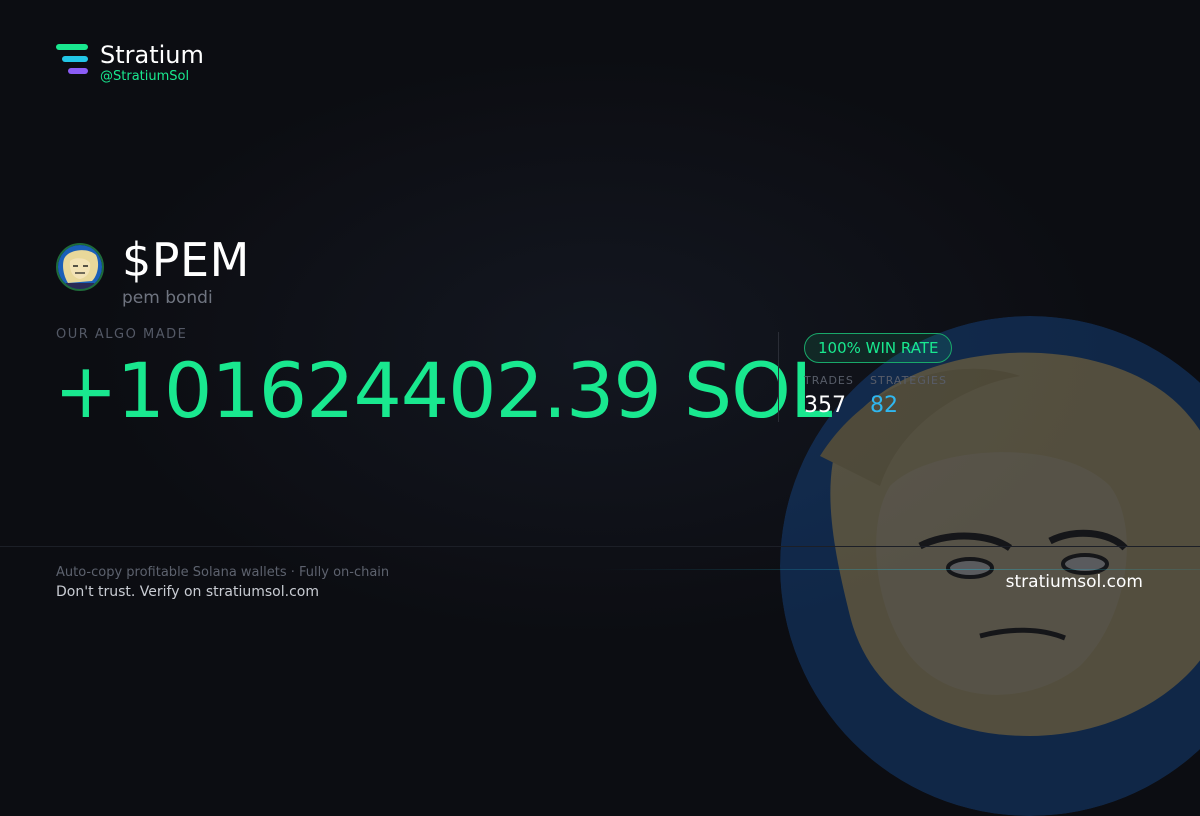 Image resolution: width=1200 pixels, height=816 pixels. What do you see at coordinates (152, 55) in the screenshot?
I see `brand-name: Stratium` at bounding box center [152, 55].